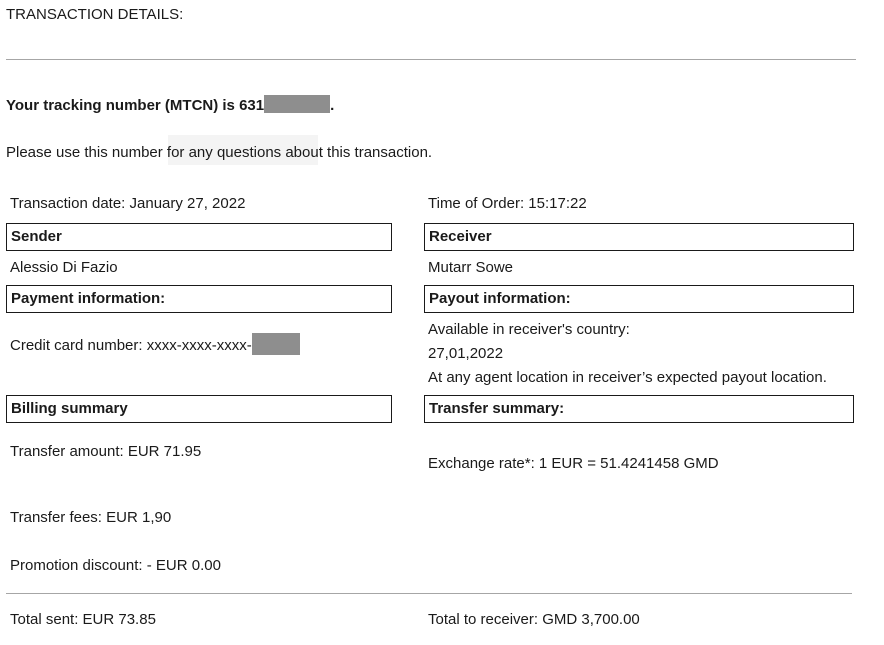  I want to click on tracking-number-line: Your tracking number (MTCN) is 631., so click(170, 104).